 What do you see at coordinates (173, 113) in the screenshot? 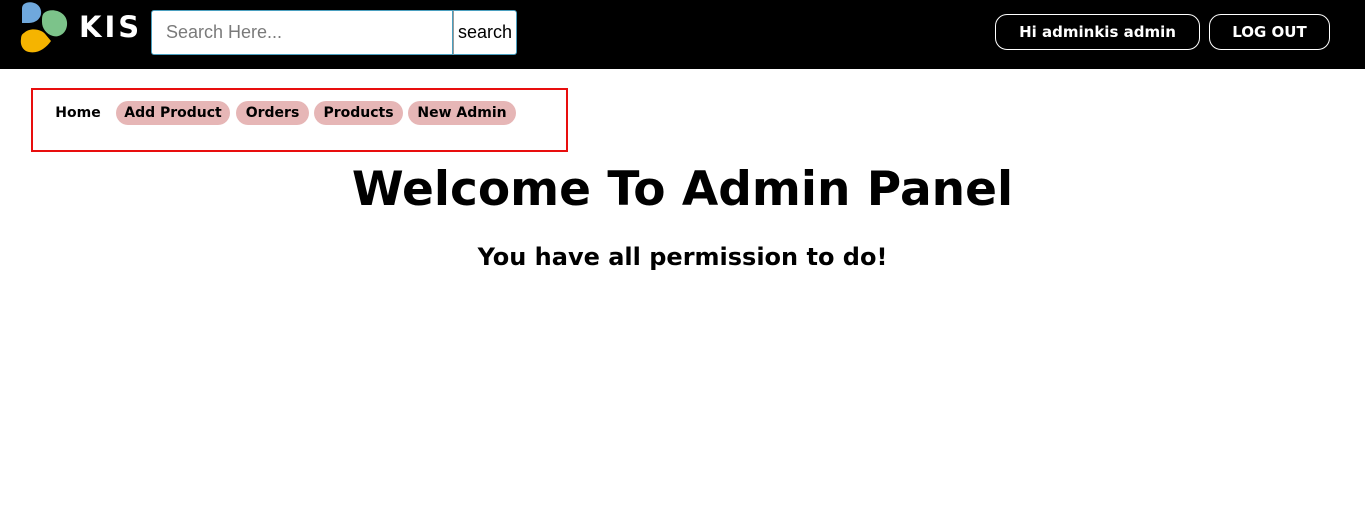
I see `nav-item-add-product: Add Product` at bounding box center [173, 113].